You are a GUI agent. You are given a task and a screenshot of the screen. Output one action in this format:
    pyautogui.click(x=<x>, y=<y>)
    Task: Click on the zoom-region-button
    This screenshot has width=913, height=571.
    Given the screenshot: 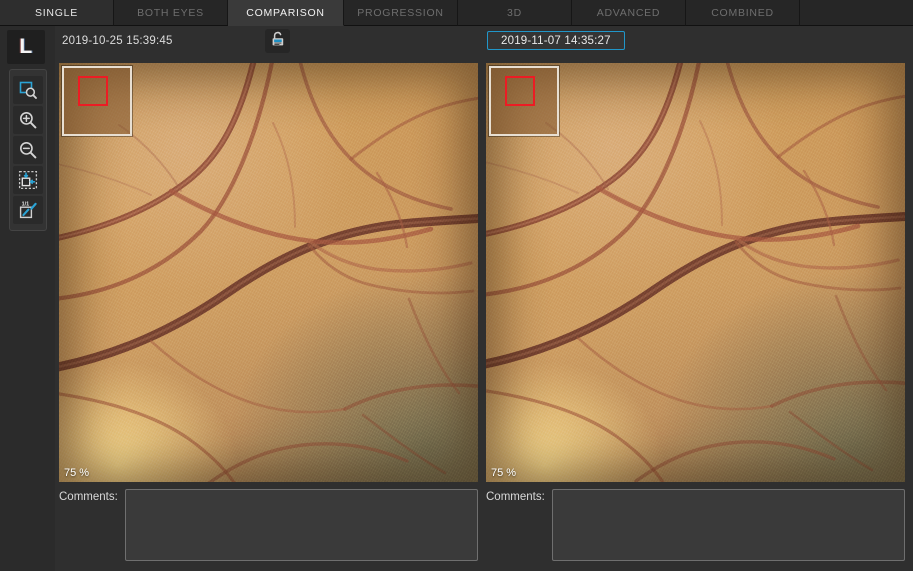 What is the action you would take?
    pyautogui.click(x=28, y=90)
    